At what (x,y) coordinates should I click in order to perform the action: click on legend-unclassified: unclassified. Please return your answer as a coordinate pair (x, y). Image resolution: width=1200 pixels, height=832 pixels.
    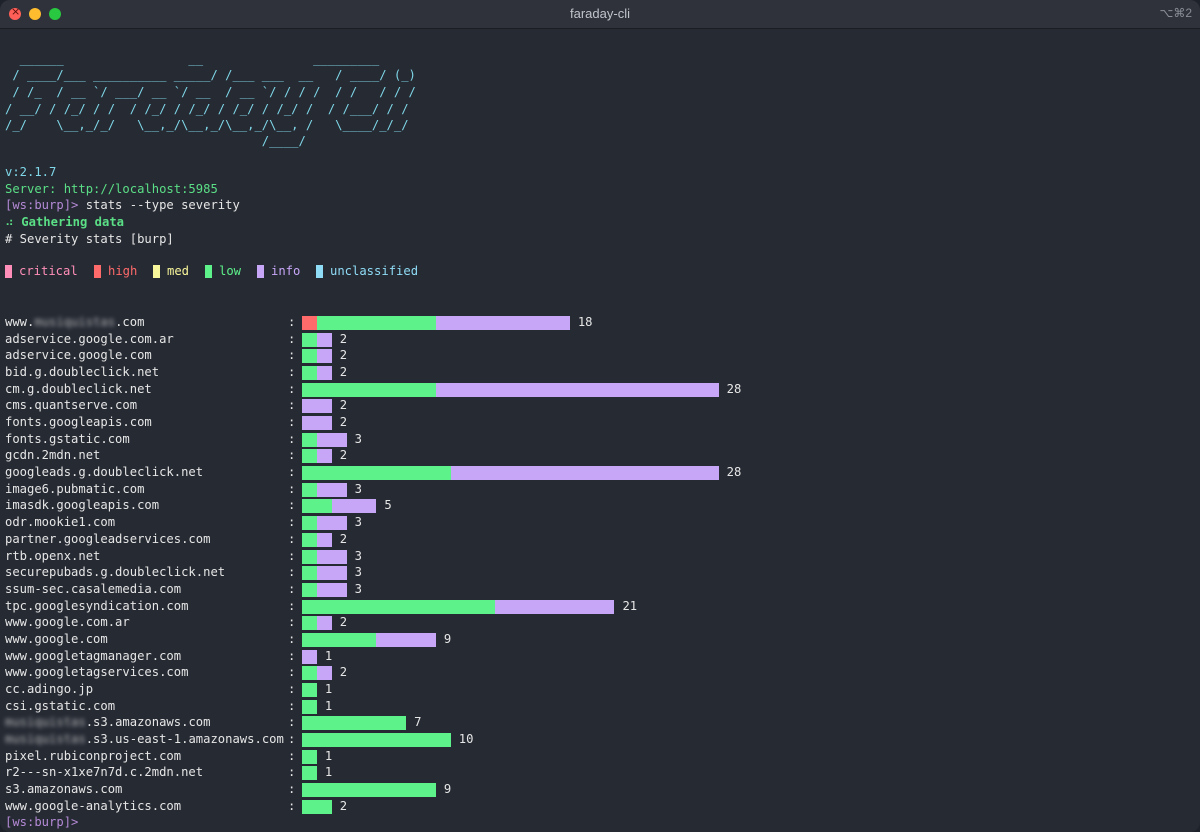
    Looking at the image, I should click on (367, 271).